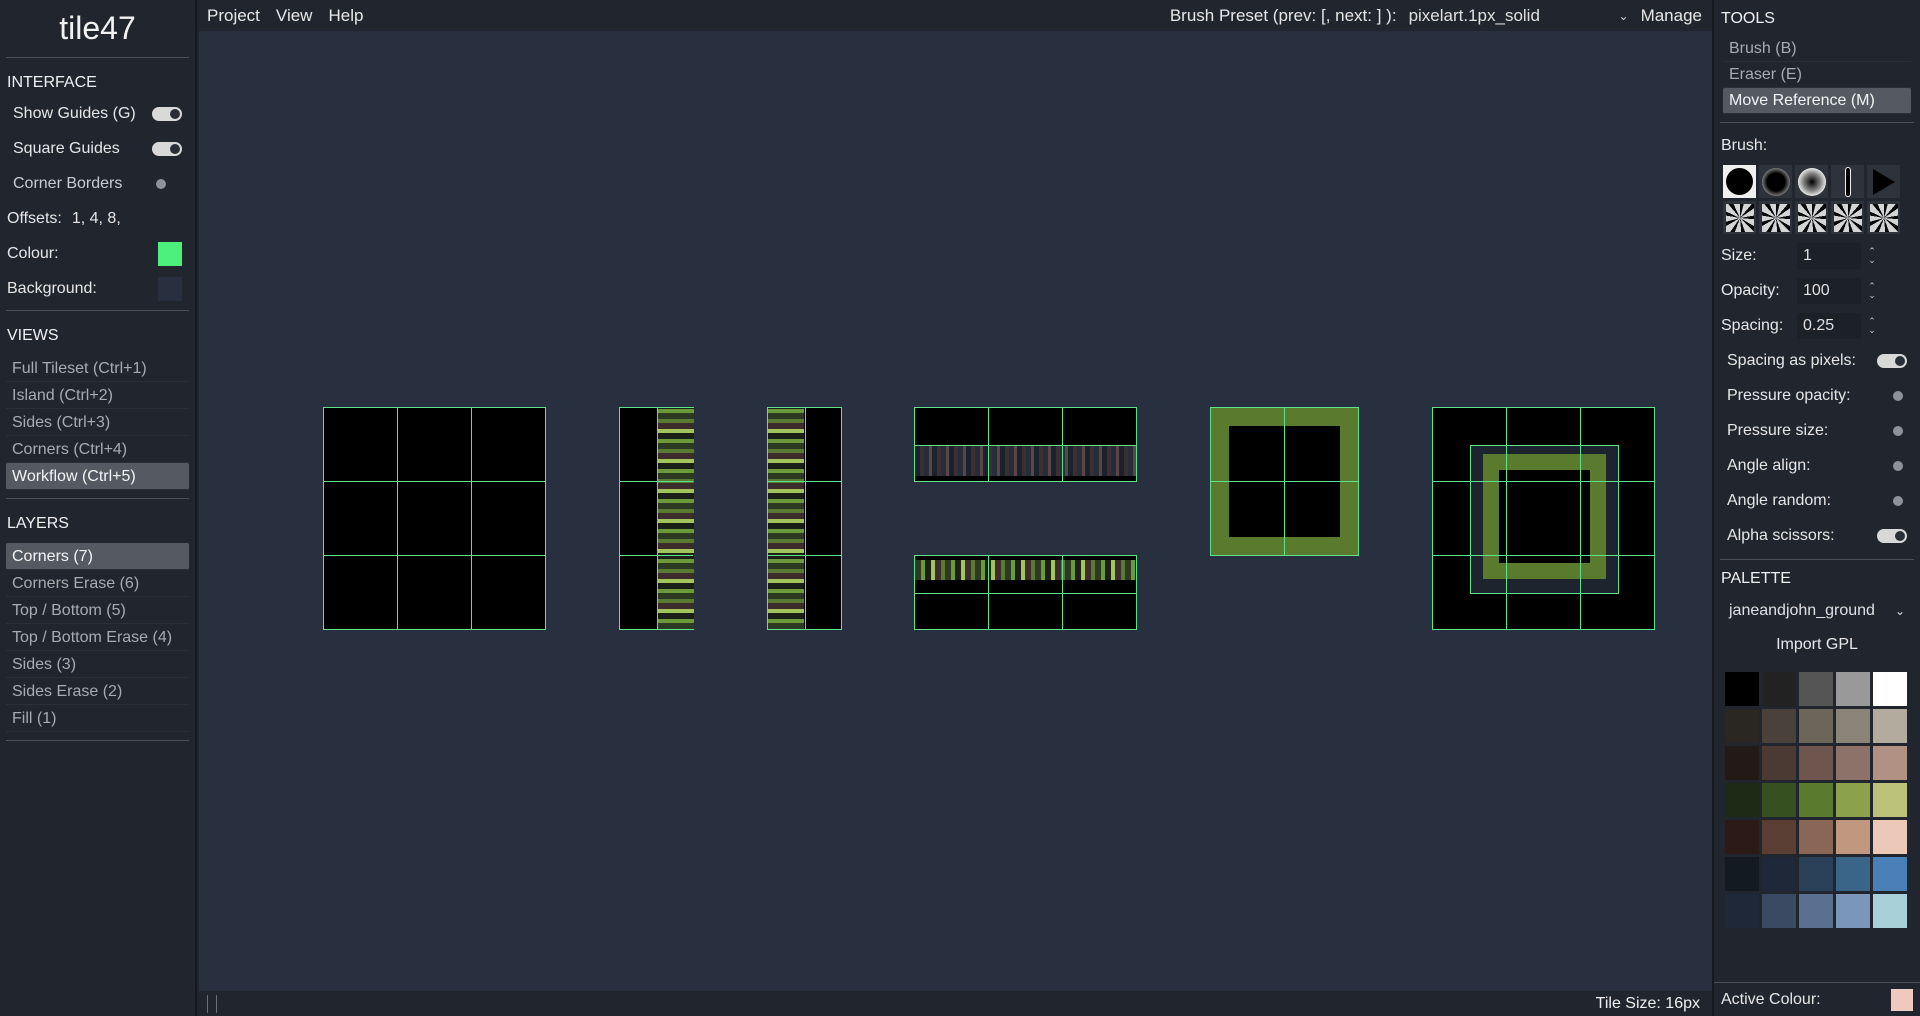 The height and width of the screenshot is (1016, 1920). I want to click on opacity-input: 100, so click(1829, 290).